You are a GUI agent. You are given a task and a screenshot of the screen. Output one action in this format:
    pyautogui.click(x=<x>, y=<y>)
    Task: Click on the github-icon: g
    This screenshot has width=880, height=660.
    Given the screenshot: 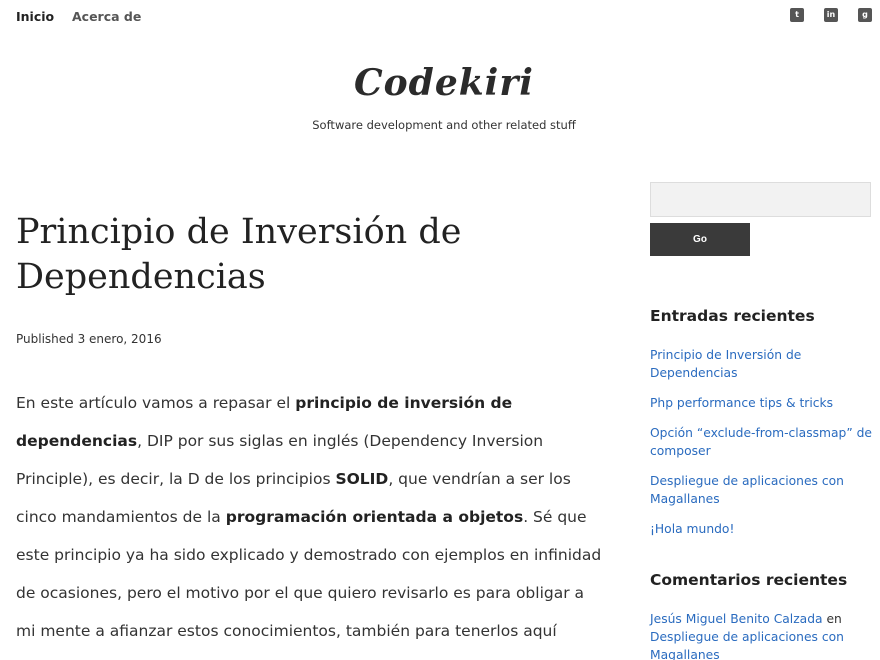 What is the action you would take?
    pyautogui.click(x=865, y=15)
    